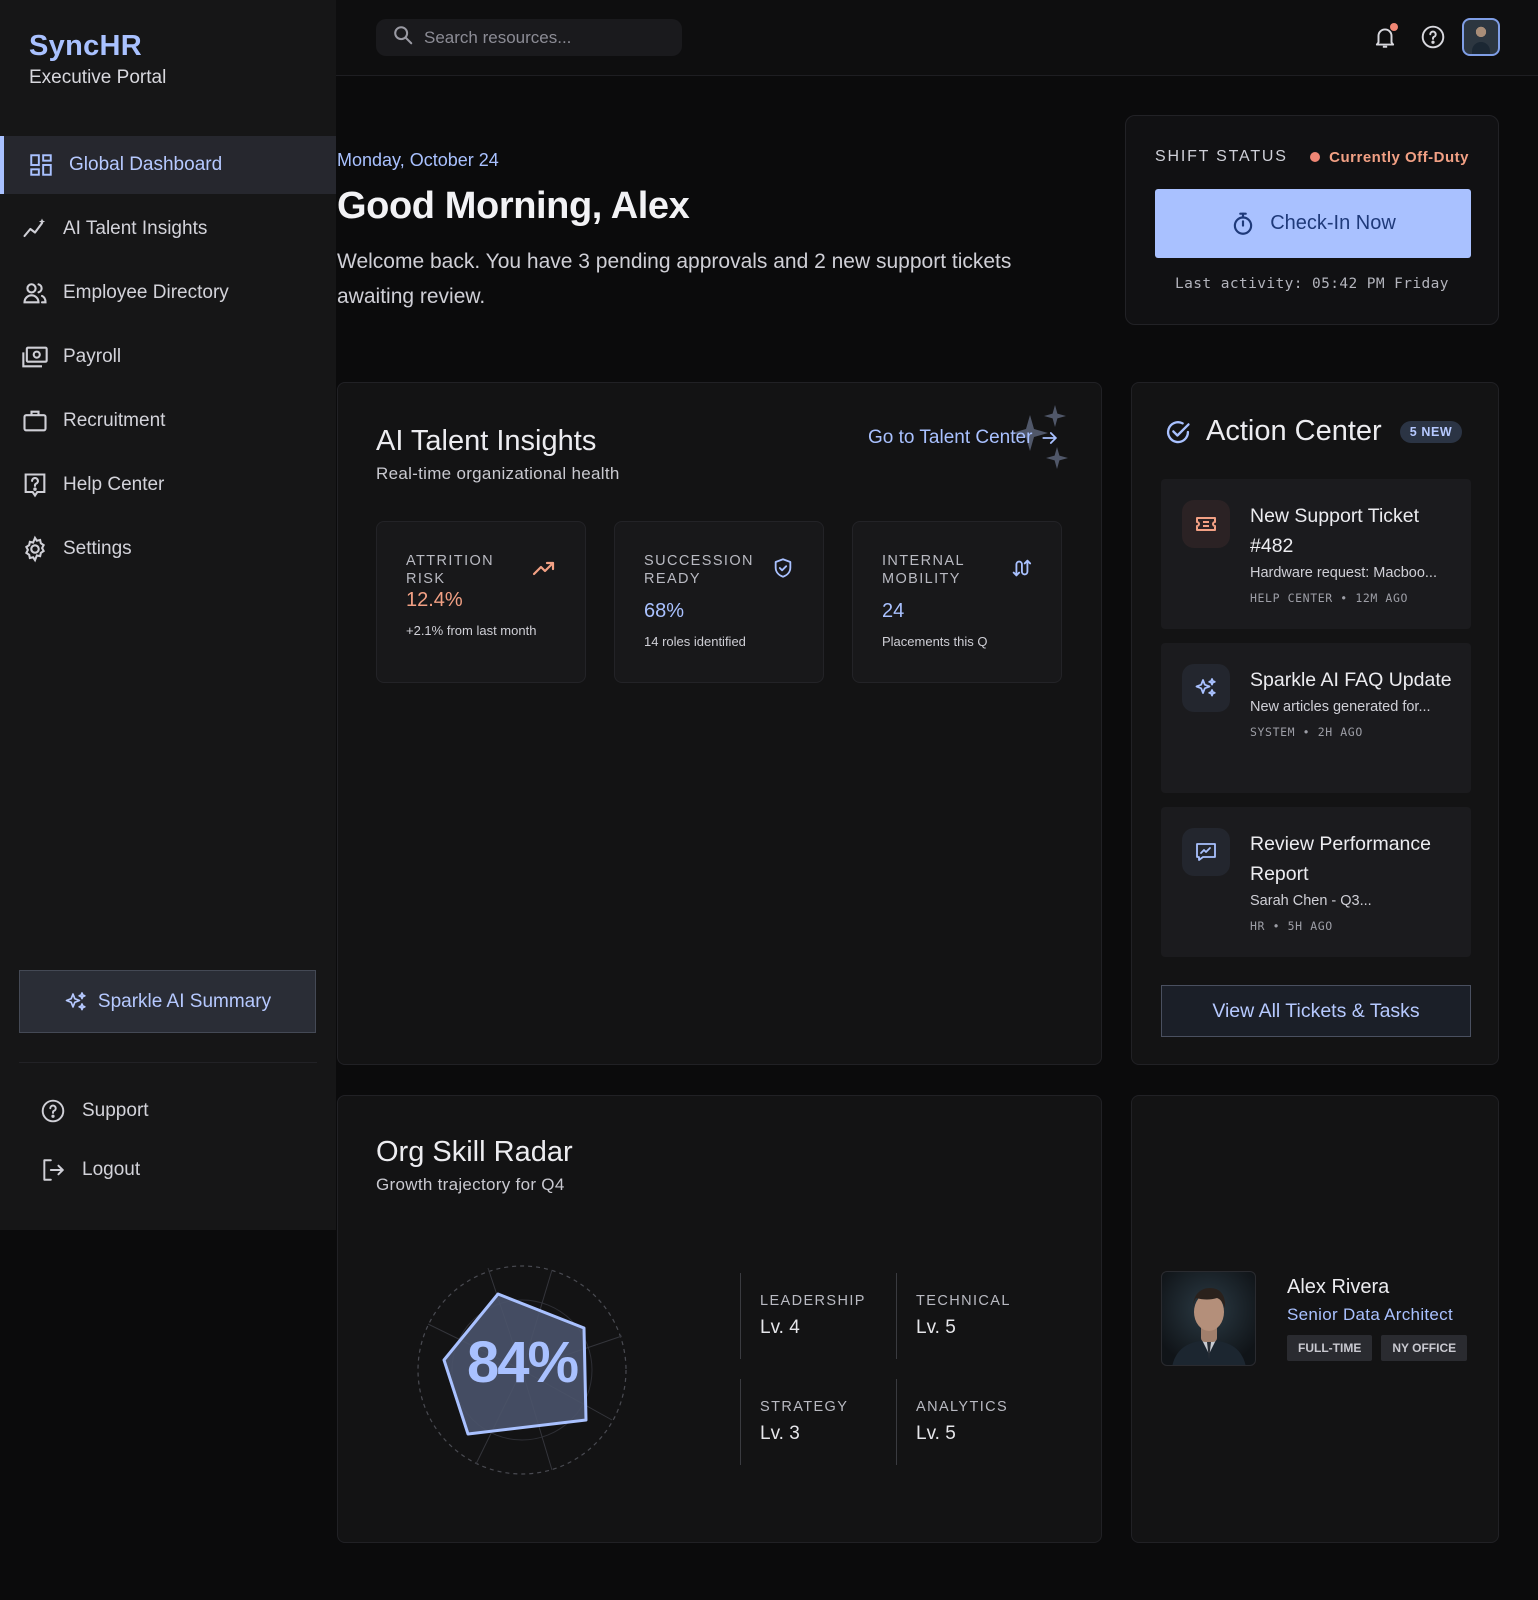 The image size is (1538, 1600). Describe the element at coordinates (962, 1407) in the screenshot. I see `skill-label: ANALYTICS` at that location.